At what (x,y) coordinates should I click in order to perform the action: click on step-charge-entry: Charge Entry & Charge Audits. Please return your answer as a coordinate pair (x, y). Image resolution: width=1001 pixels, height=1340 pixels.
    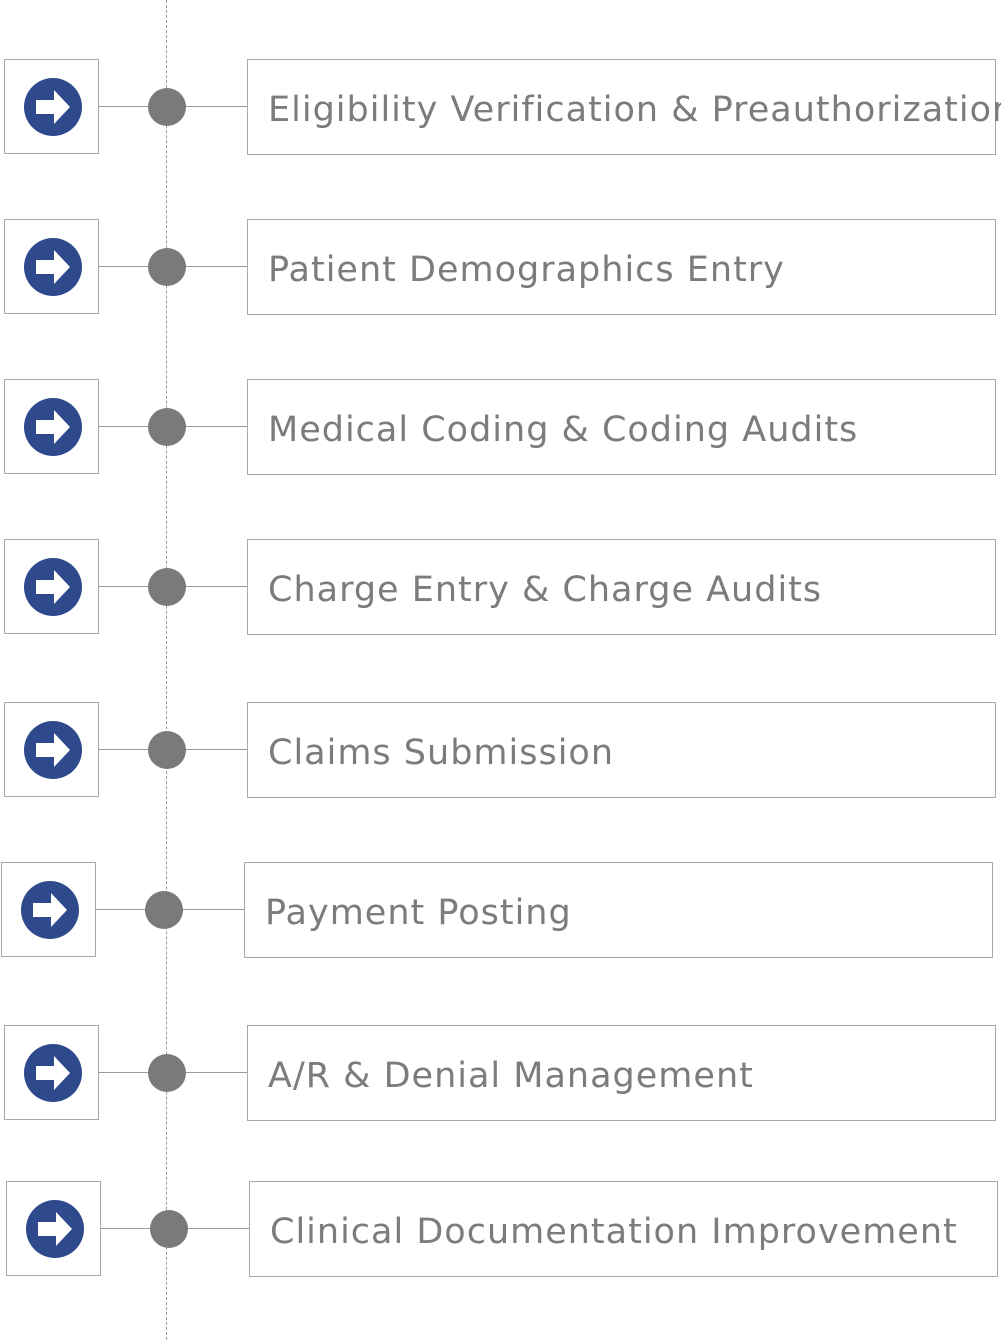
    Looking at the image, I should click on (500, 588).